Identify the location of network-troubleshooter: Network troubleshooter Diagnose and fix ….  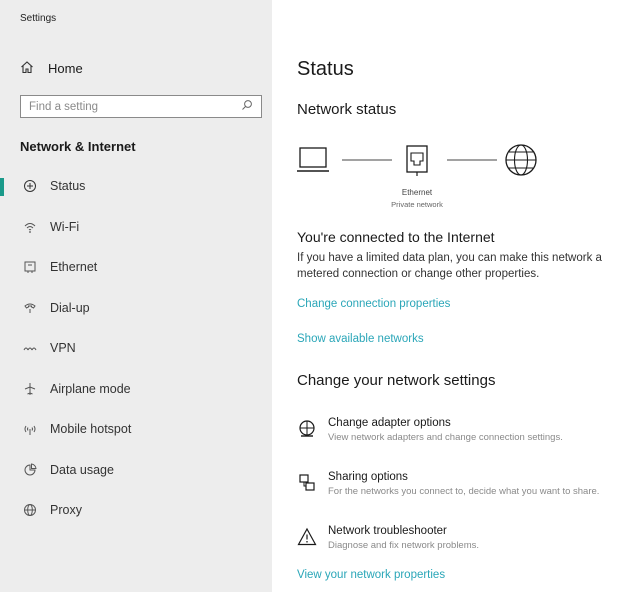
(467, 538).